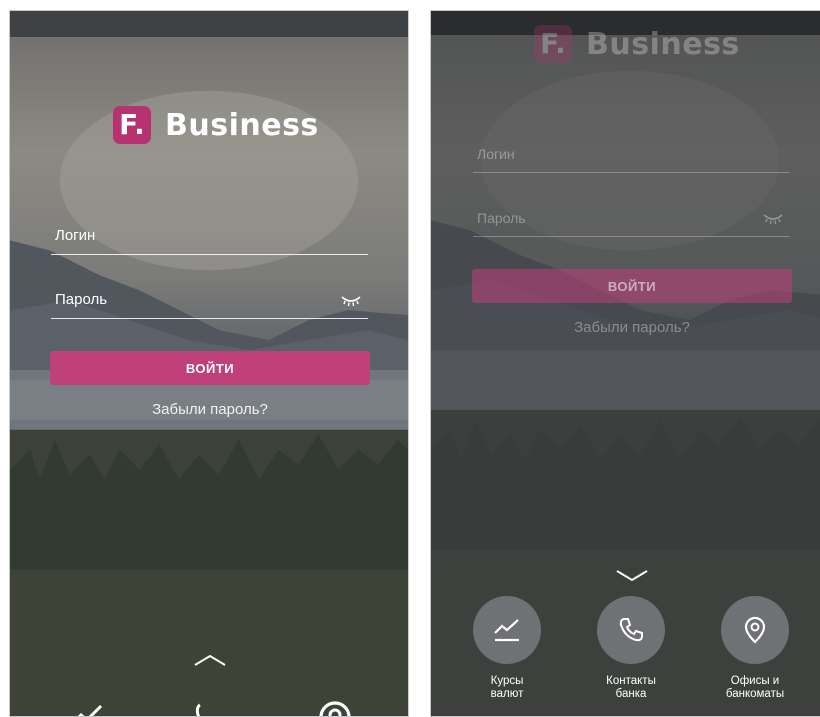 The height and width of the screenshot is (717, 820). I want to click on chevron-down-icon, so click(632, 575).